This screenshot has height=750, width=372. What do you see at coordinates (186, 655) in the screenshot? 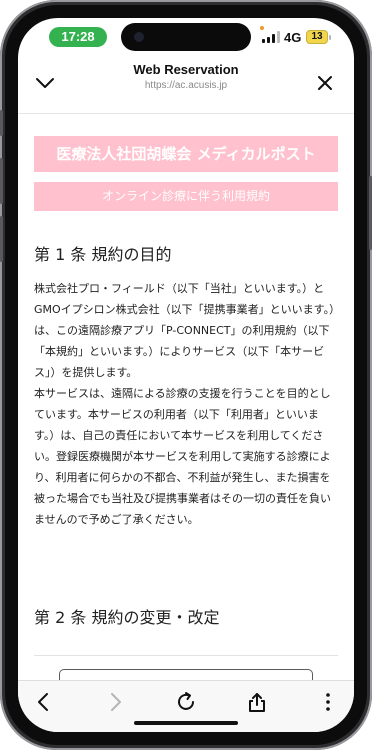
I see `section-divider` at bounding box center [186, 655].